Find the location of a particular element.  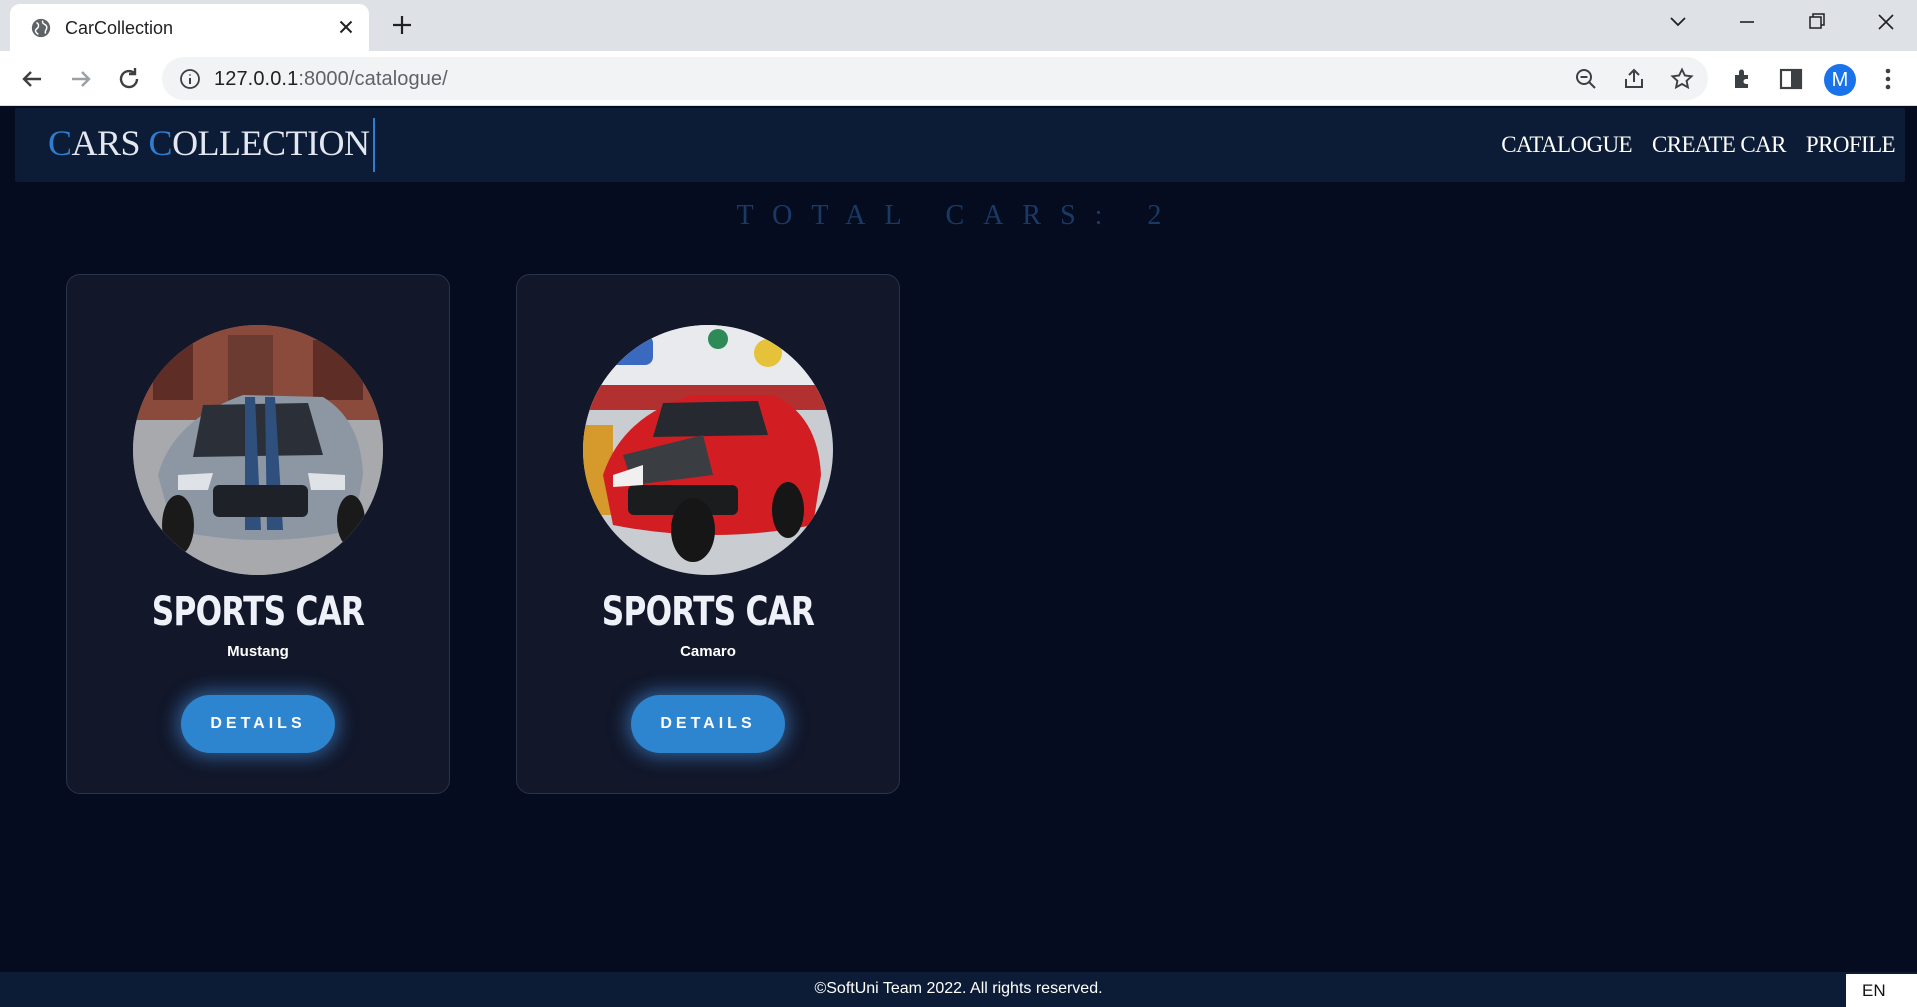

url-host: 127.0.0.1 is located at coordinates (256, 79).